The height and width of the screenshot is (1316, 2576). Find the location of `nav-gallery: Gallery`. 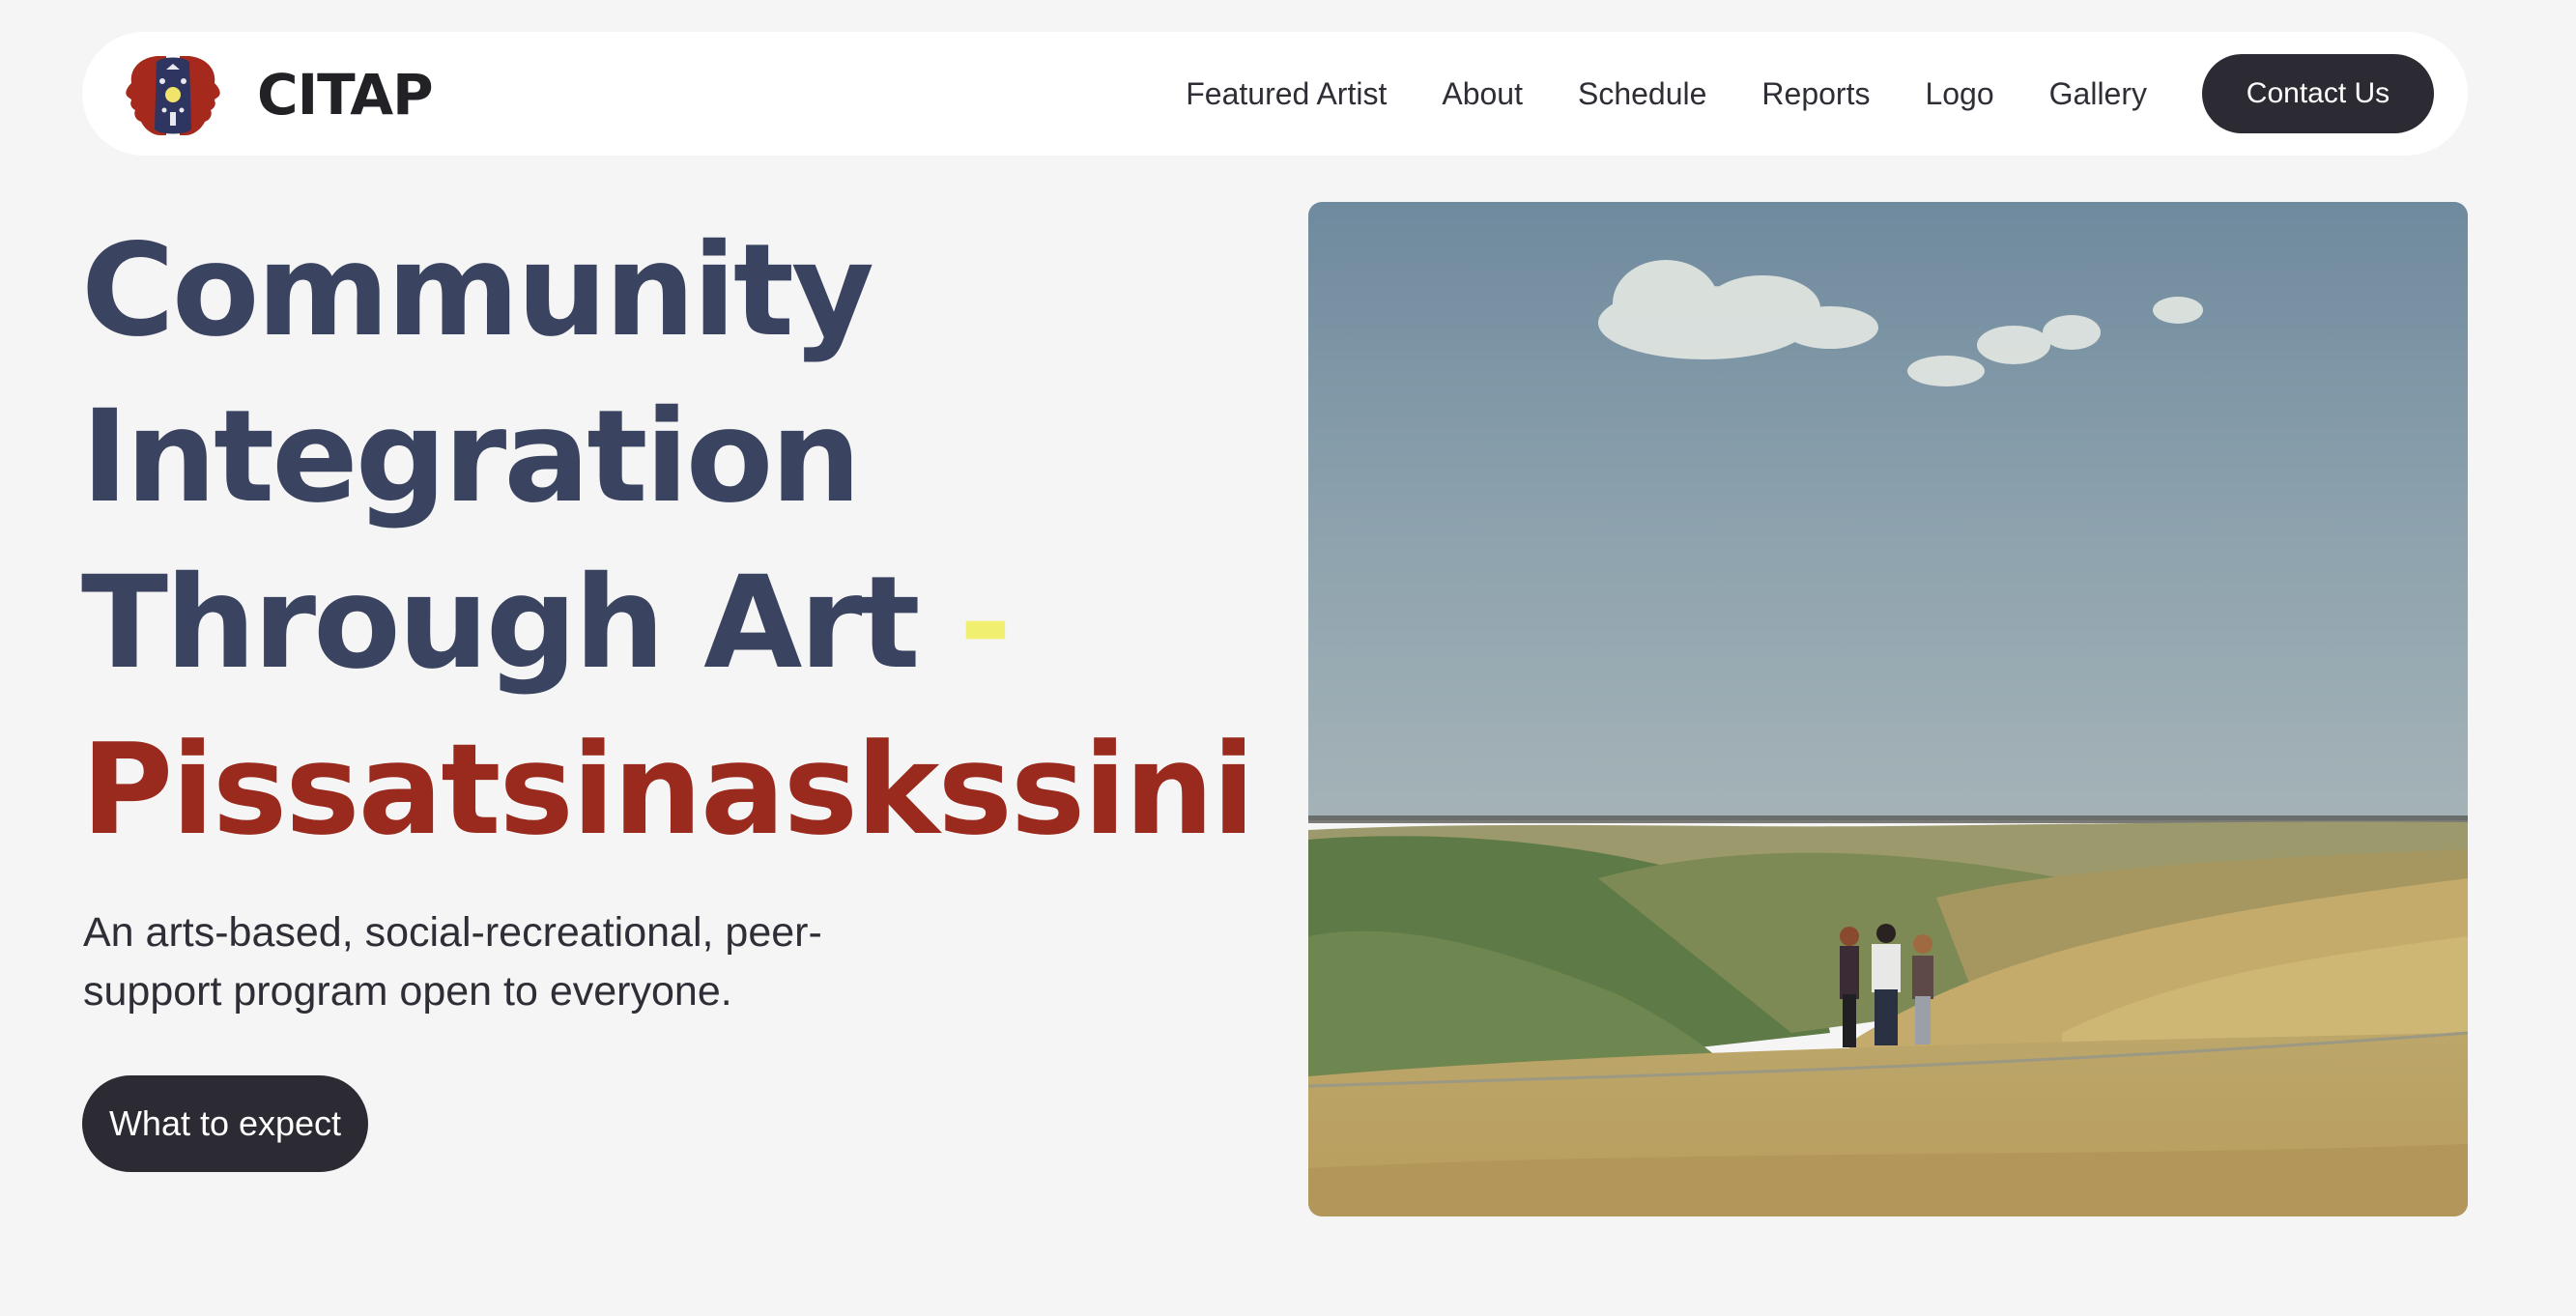

nav-gallery: Gallery is located at coordinates (2098, 94).